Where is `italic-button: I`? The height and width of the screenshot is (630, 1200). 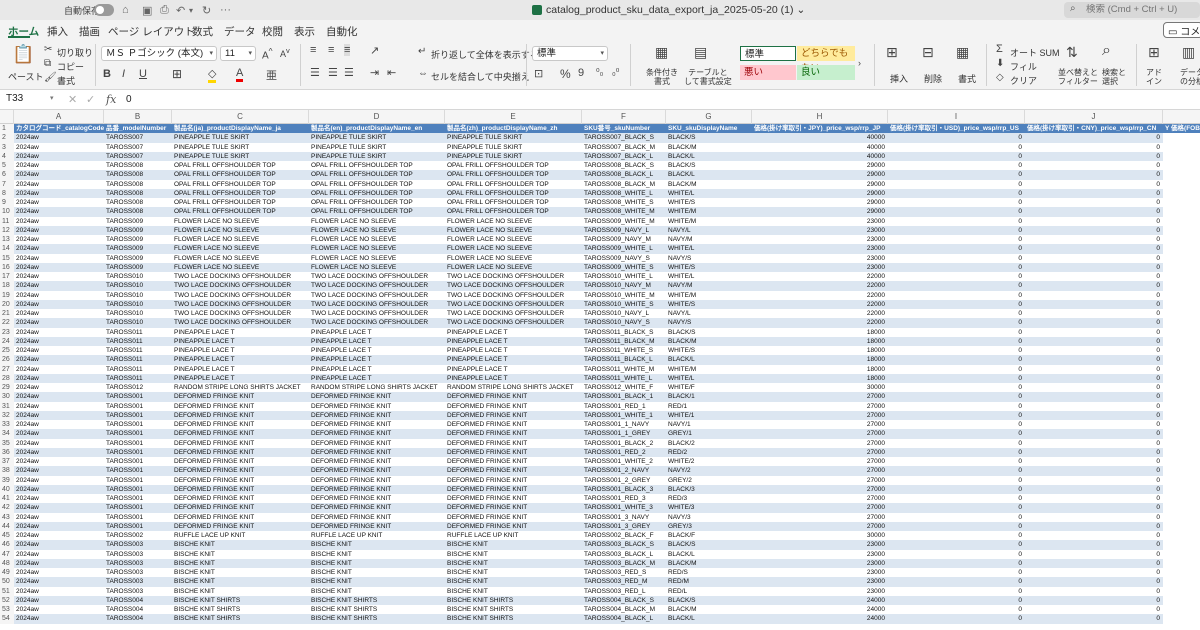 italic-button: I is located at coordinates (123, 74).